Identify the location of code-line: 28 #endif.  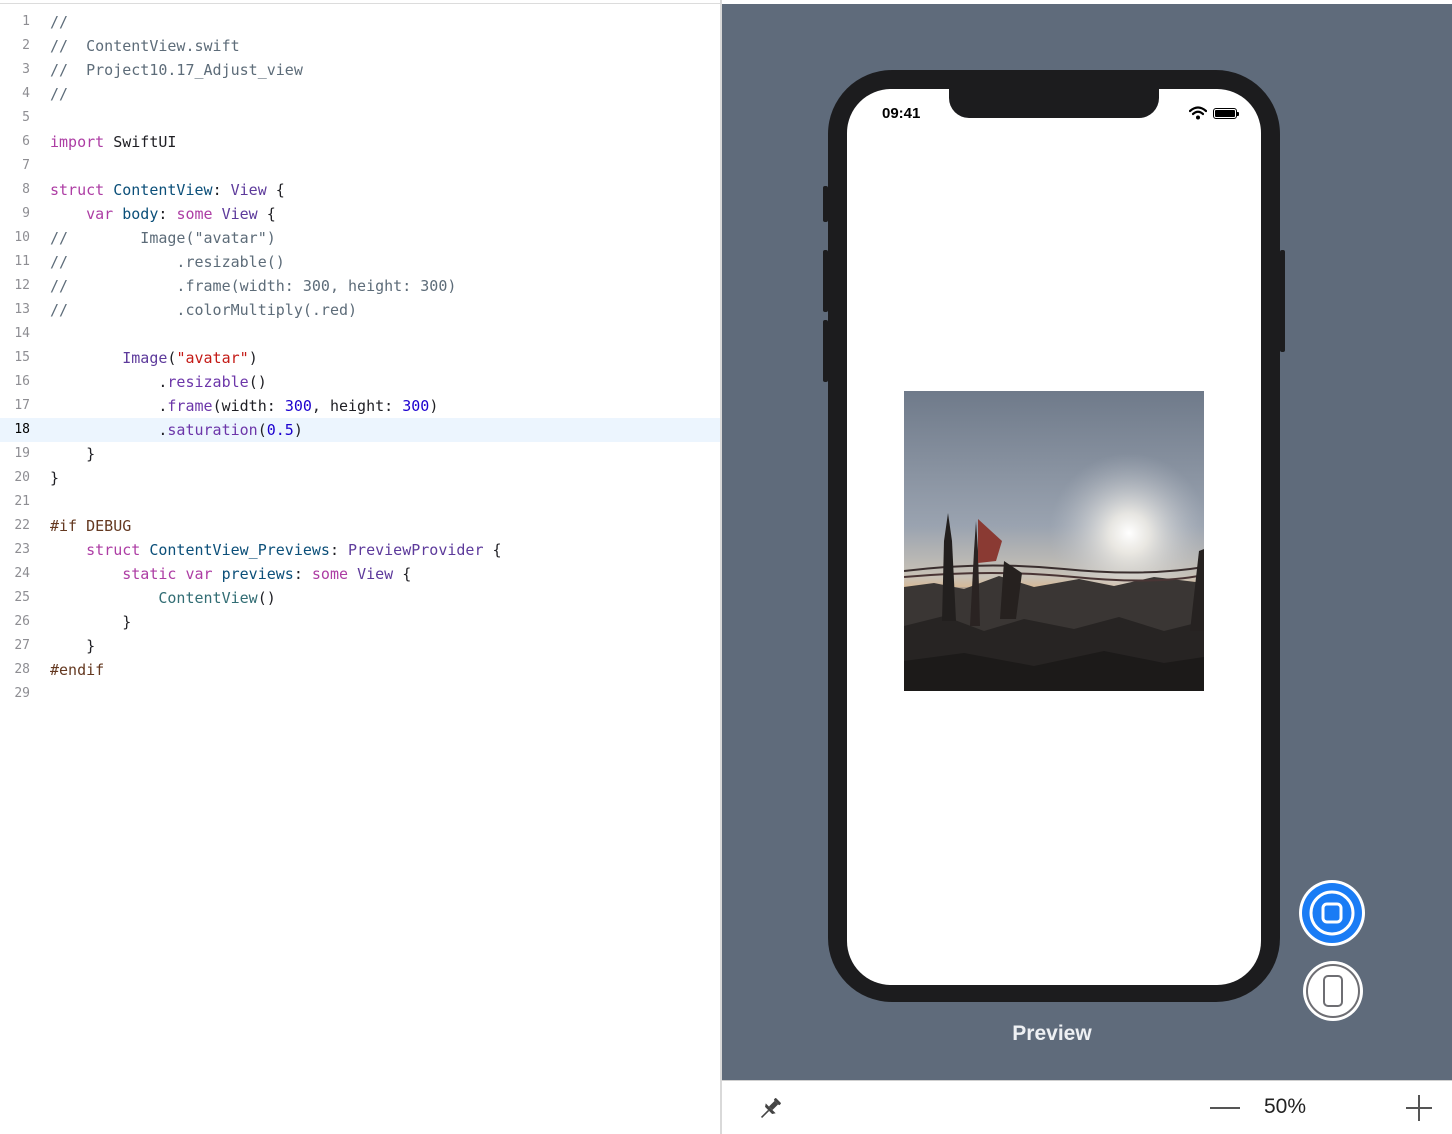
(360, 670).